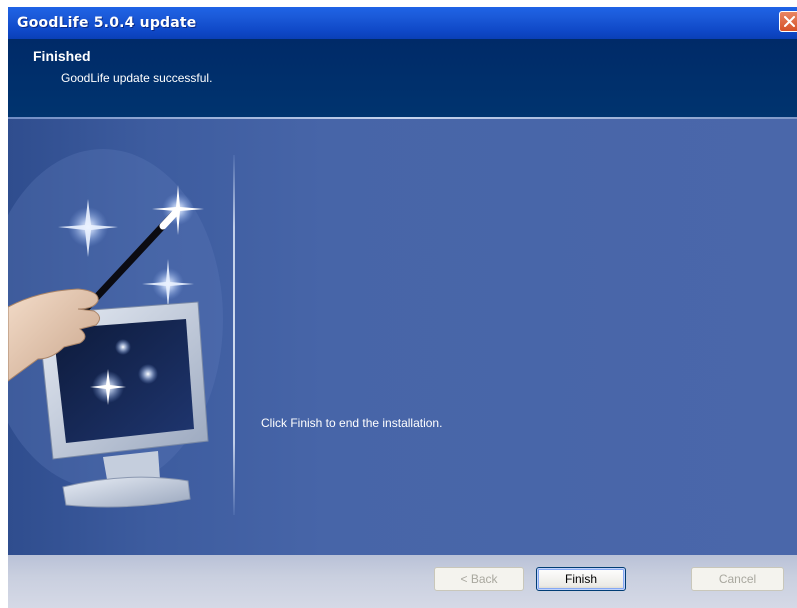 Image resolution: width=797 pixels, height=608 pixels. What do you see at coordinates (107, 23) in the screenshot?
I see `window-title: GoodLife 5.0.4 update` at bounding box center [107, 23].